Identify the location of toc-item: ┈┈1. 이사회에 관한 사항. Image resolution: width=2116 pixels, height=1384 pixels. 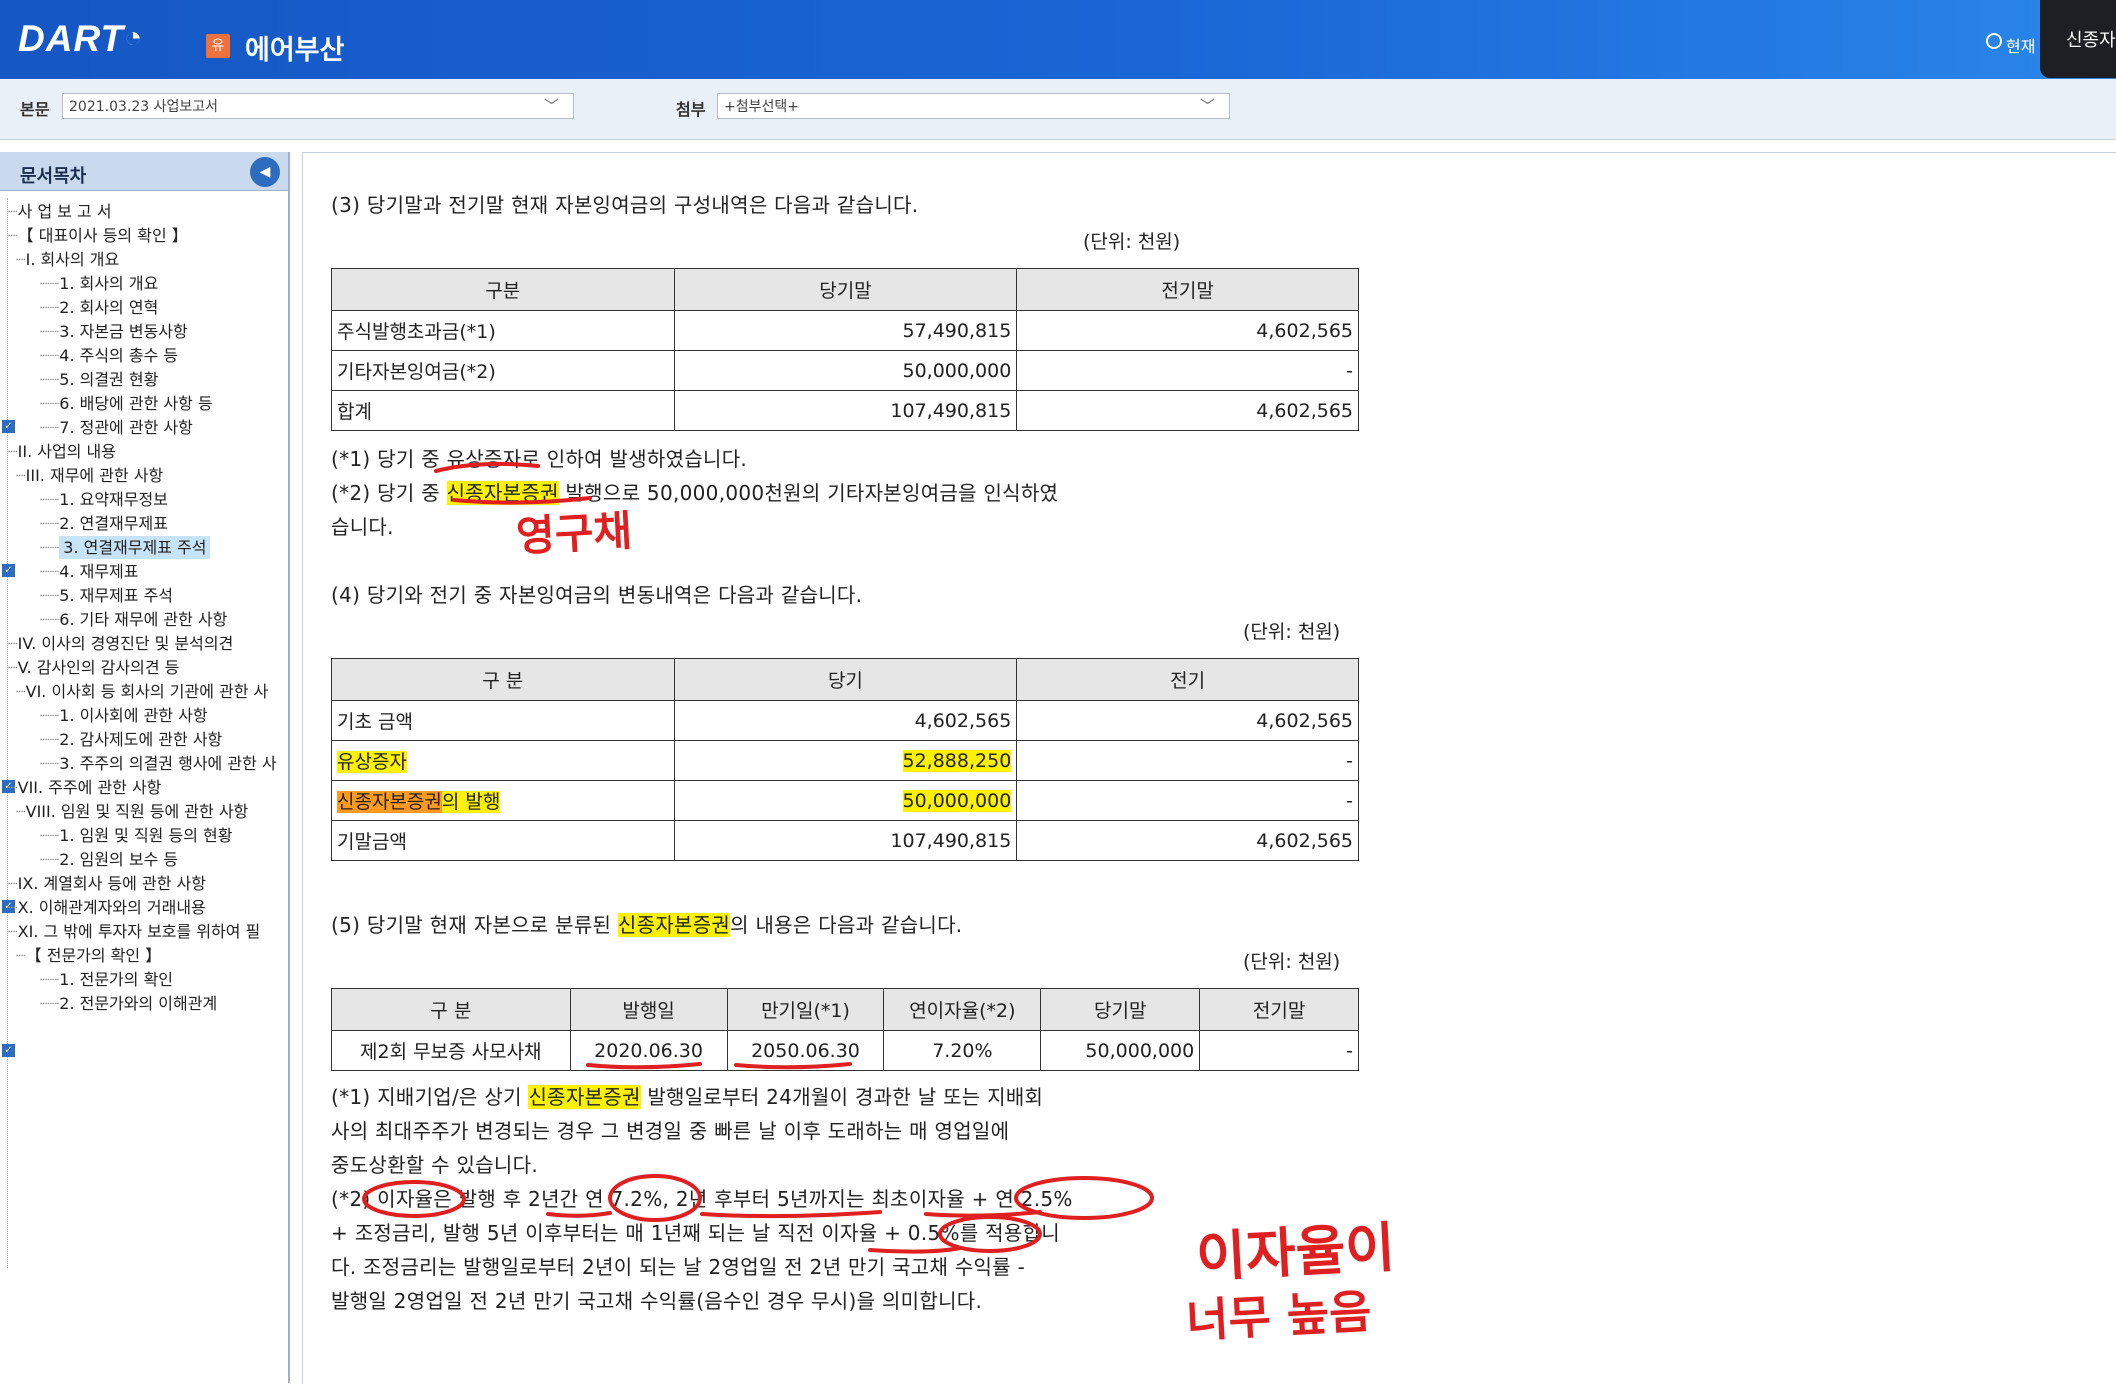
(124, 714).